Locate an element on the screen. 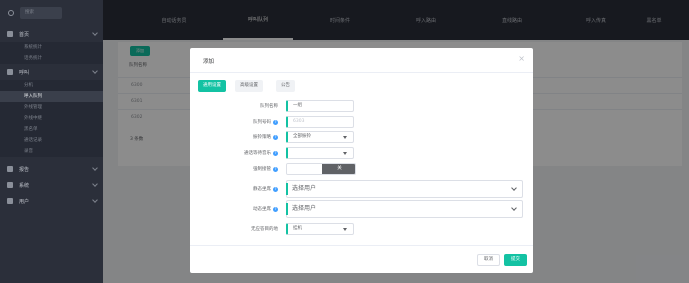  label-text: 通话等待音乐 is located at coordinates (257, 153).